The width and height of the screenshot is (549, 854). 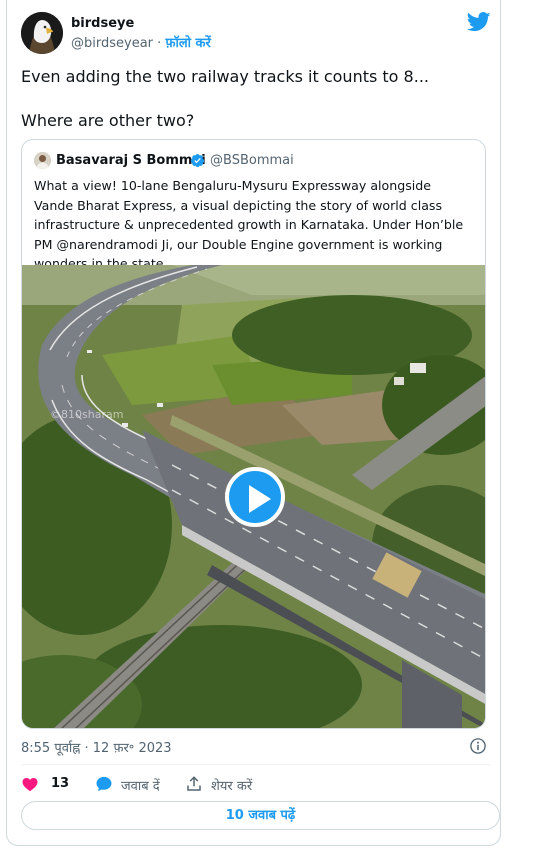 I want to click on share-icon, so click(x=194, y=783).